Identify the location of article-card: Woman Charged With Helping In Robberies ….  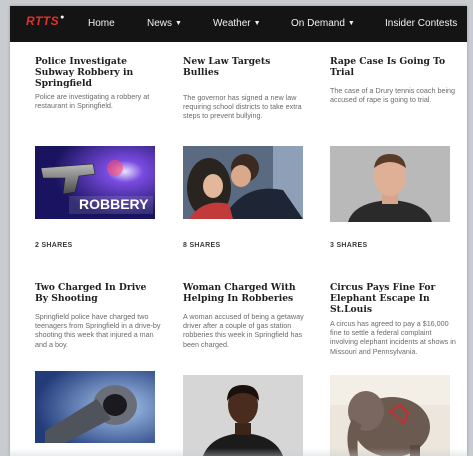
(246, 315).